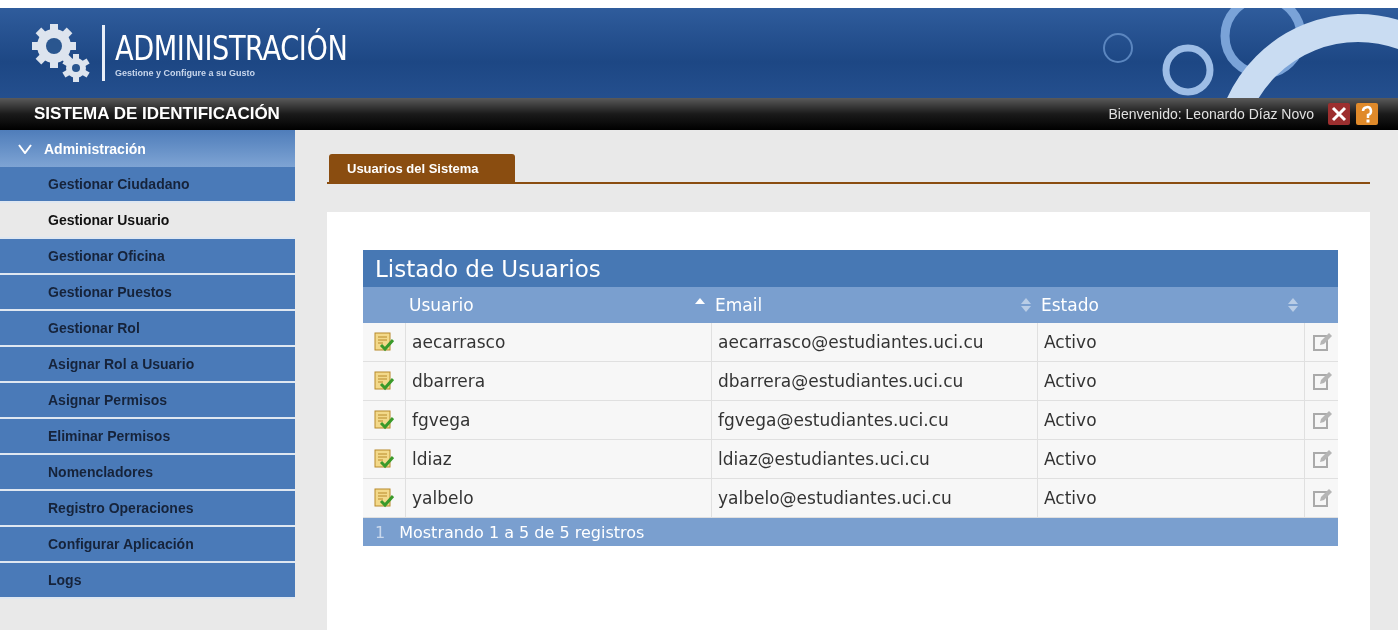 This screenshot has height=630, width=1398. I want to click on table-cell: dbarrera@estudiantes.uci.cu, so click(841, 381).